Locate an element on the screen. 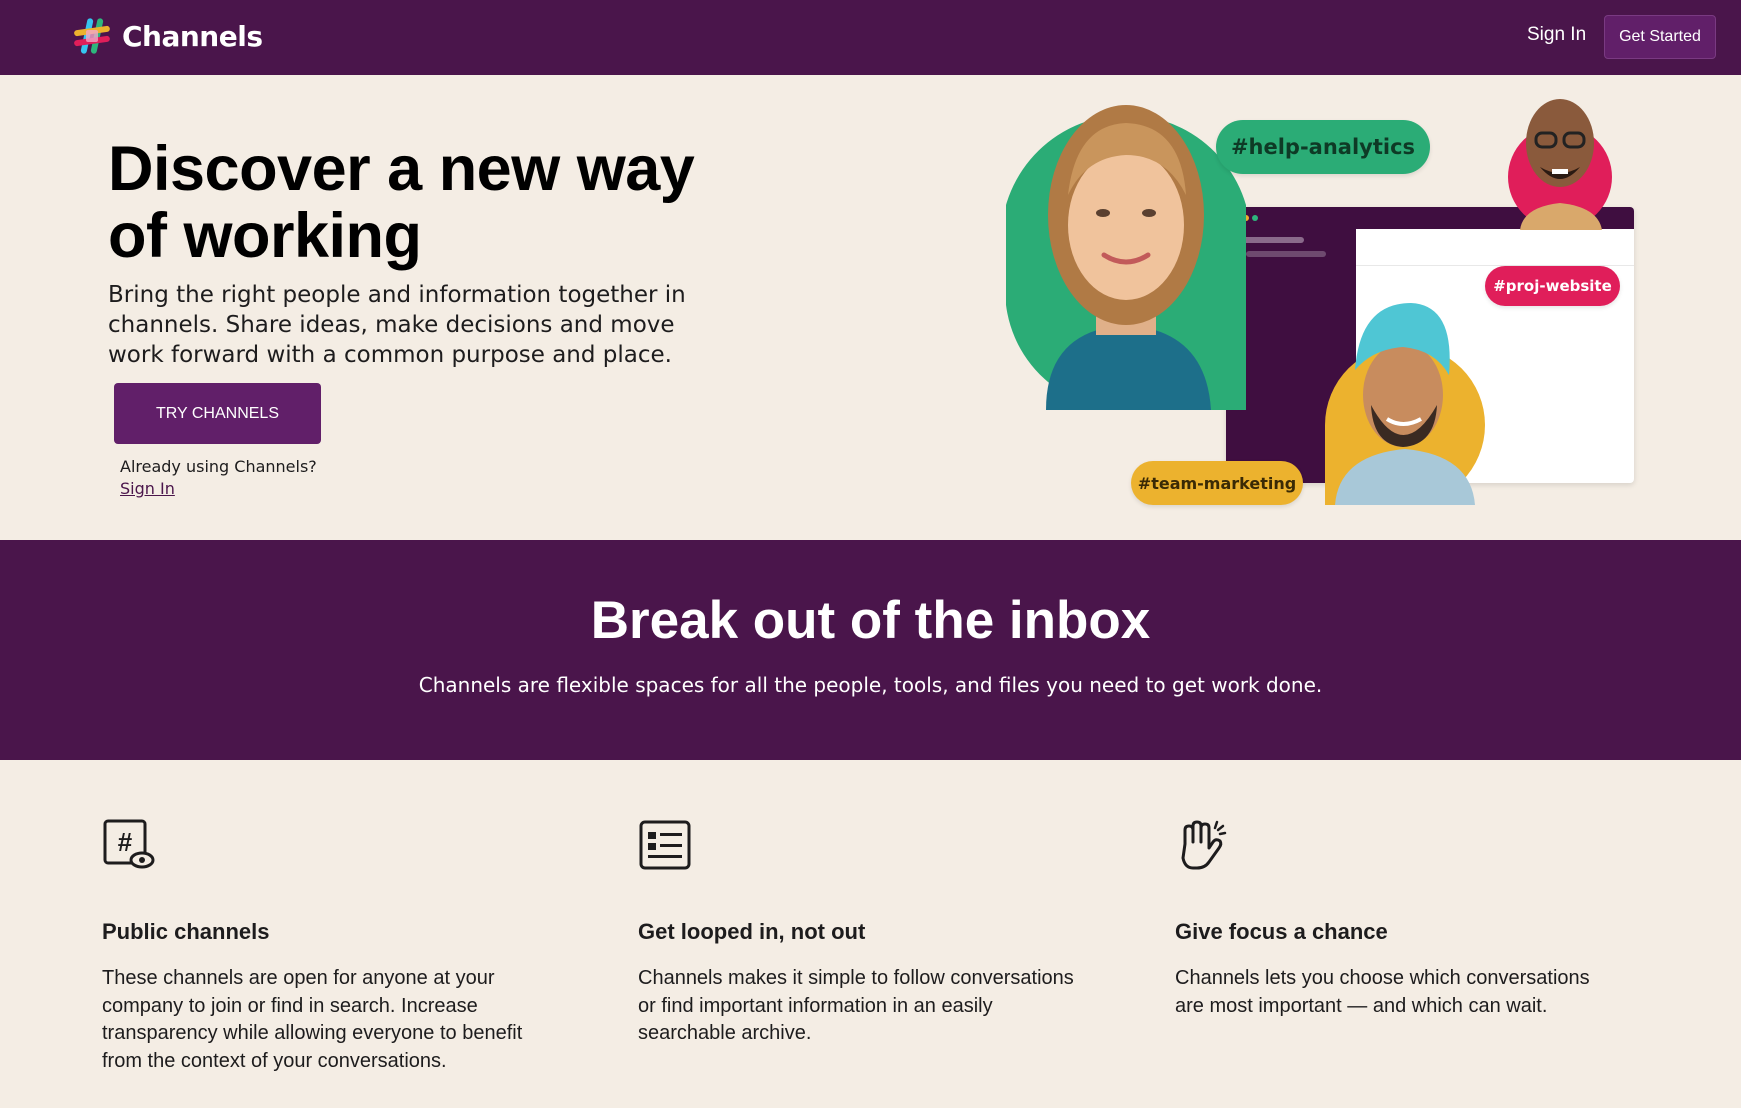 Image resolution: width=1741 pixels, height=1108 pixels. feature-title: Public channels is located at coordinates (186, 931).